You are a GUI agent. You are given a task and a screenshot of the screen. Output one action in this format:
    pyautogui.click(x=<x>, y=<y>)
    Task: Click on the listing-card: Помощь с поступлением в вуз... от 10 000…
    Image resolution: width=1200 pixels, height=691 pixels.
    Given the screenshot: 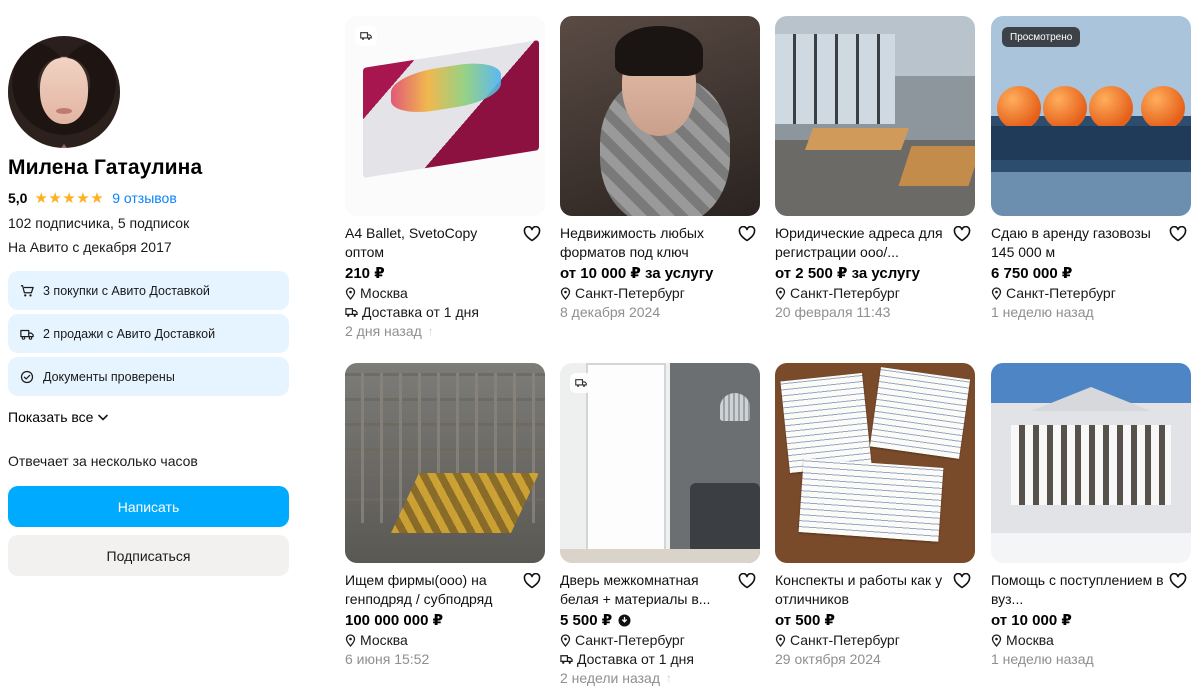 What is the action you would take?
    pyautogui.click(x=1091, y=516)
    